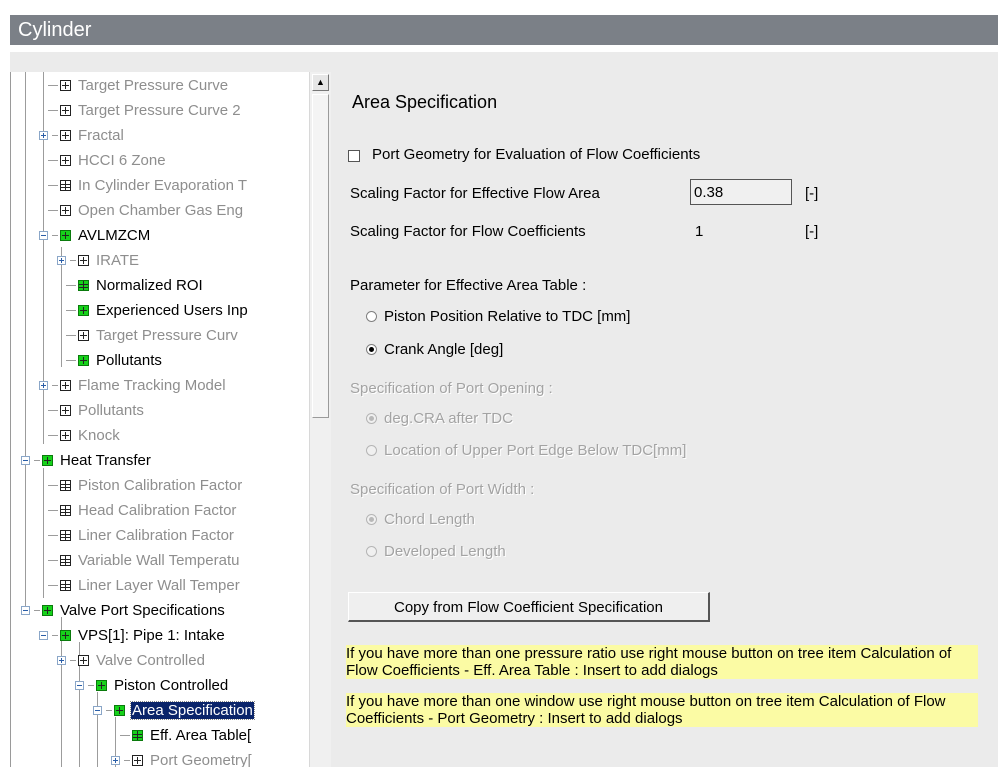  Describe the element at coordinates (507, 316) in the screenshot. I see `radio-piston-position-label: Piston Position Relative to TDC [mm]` at that location.